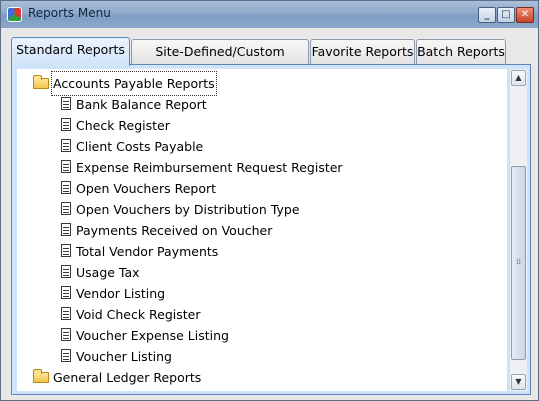  Describe the element at coordinates (124, 356) in the screenshot. I see `report-label: Voucher Listing` at that location.